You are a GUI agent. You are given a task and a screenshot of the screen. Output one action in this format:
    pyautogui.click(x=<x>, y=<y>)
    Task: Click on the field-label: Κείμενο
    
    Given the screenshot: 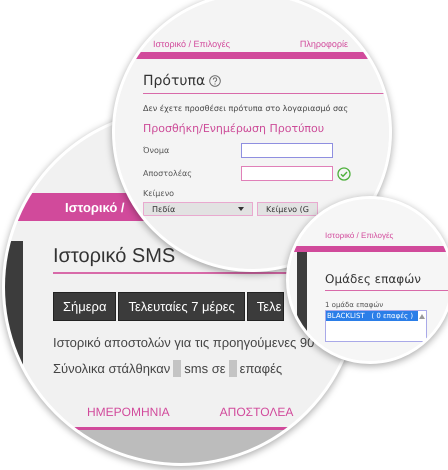 What is the action you would take?
    pyautogui.click(x=159, y=193)
    